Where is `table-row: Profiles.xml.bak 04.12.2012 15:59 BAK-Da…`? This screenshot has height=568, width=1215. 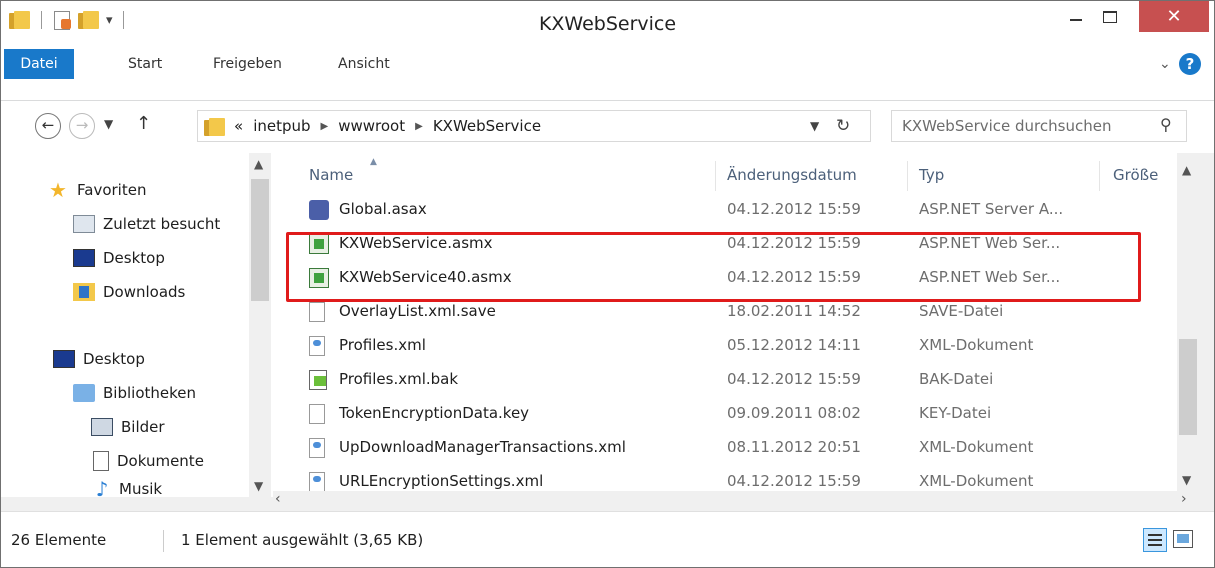
table-row: Profiles.xml.bak 04.12.2012 15:59 BAK-Da… is located at coordinates (725, 380).